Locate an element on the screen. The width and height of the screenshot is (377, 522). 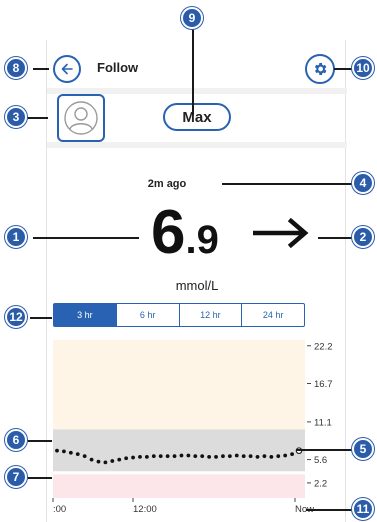
callout-badge: 12 is located at coordinates (16, 317).